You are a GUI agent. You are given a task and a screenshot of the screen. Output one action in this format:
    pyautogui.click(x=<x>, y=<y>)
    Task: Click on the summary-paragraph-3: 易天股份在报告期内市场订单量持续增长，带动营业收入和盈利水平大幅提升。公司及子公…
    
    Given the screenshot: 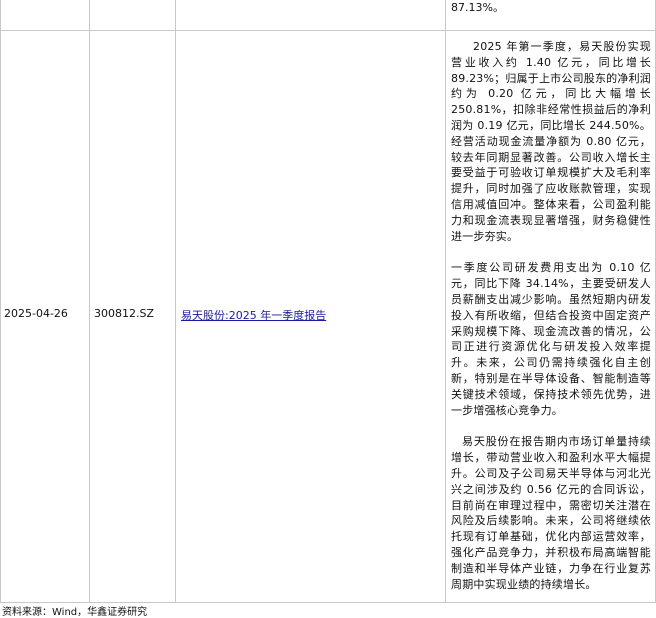 What is the action you would take?
    pyautogui.click(x=551, y=513)
    